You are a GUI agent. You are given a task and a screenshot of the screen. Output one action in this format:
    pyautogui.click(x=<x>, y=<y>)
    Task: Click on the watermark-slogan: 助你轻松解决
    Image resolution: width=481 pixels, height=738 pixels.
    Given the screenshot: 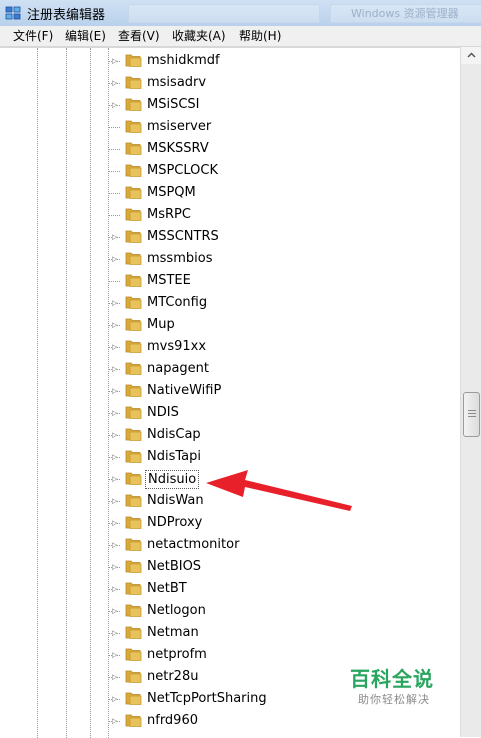 What is the action you would take?
    pyautogui.click(x=394, y=699)
    